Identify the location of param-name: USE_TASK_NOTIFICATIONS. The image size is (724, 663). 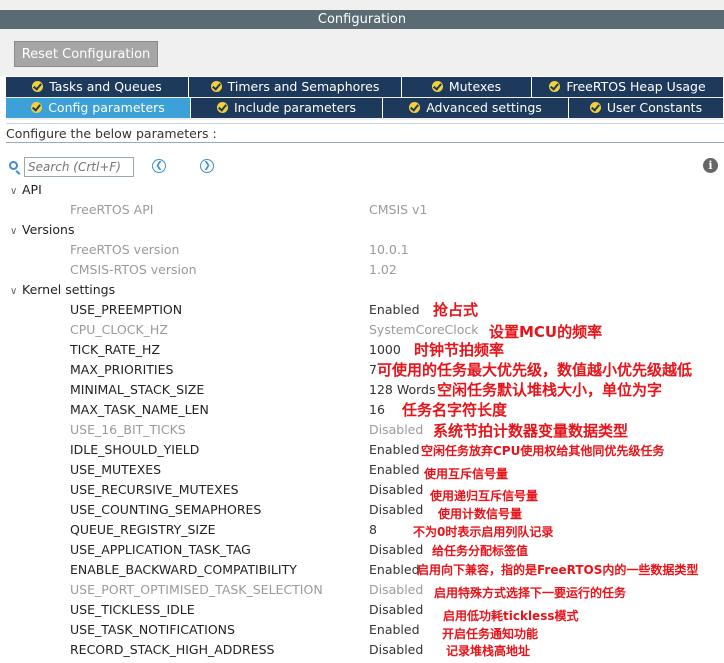
(152, 630).